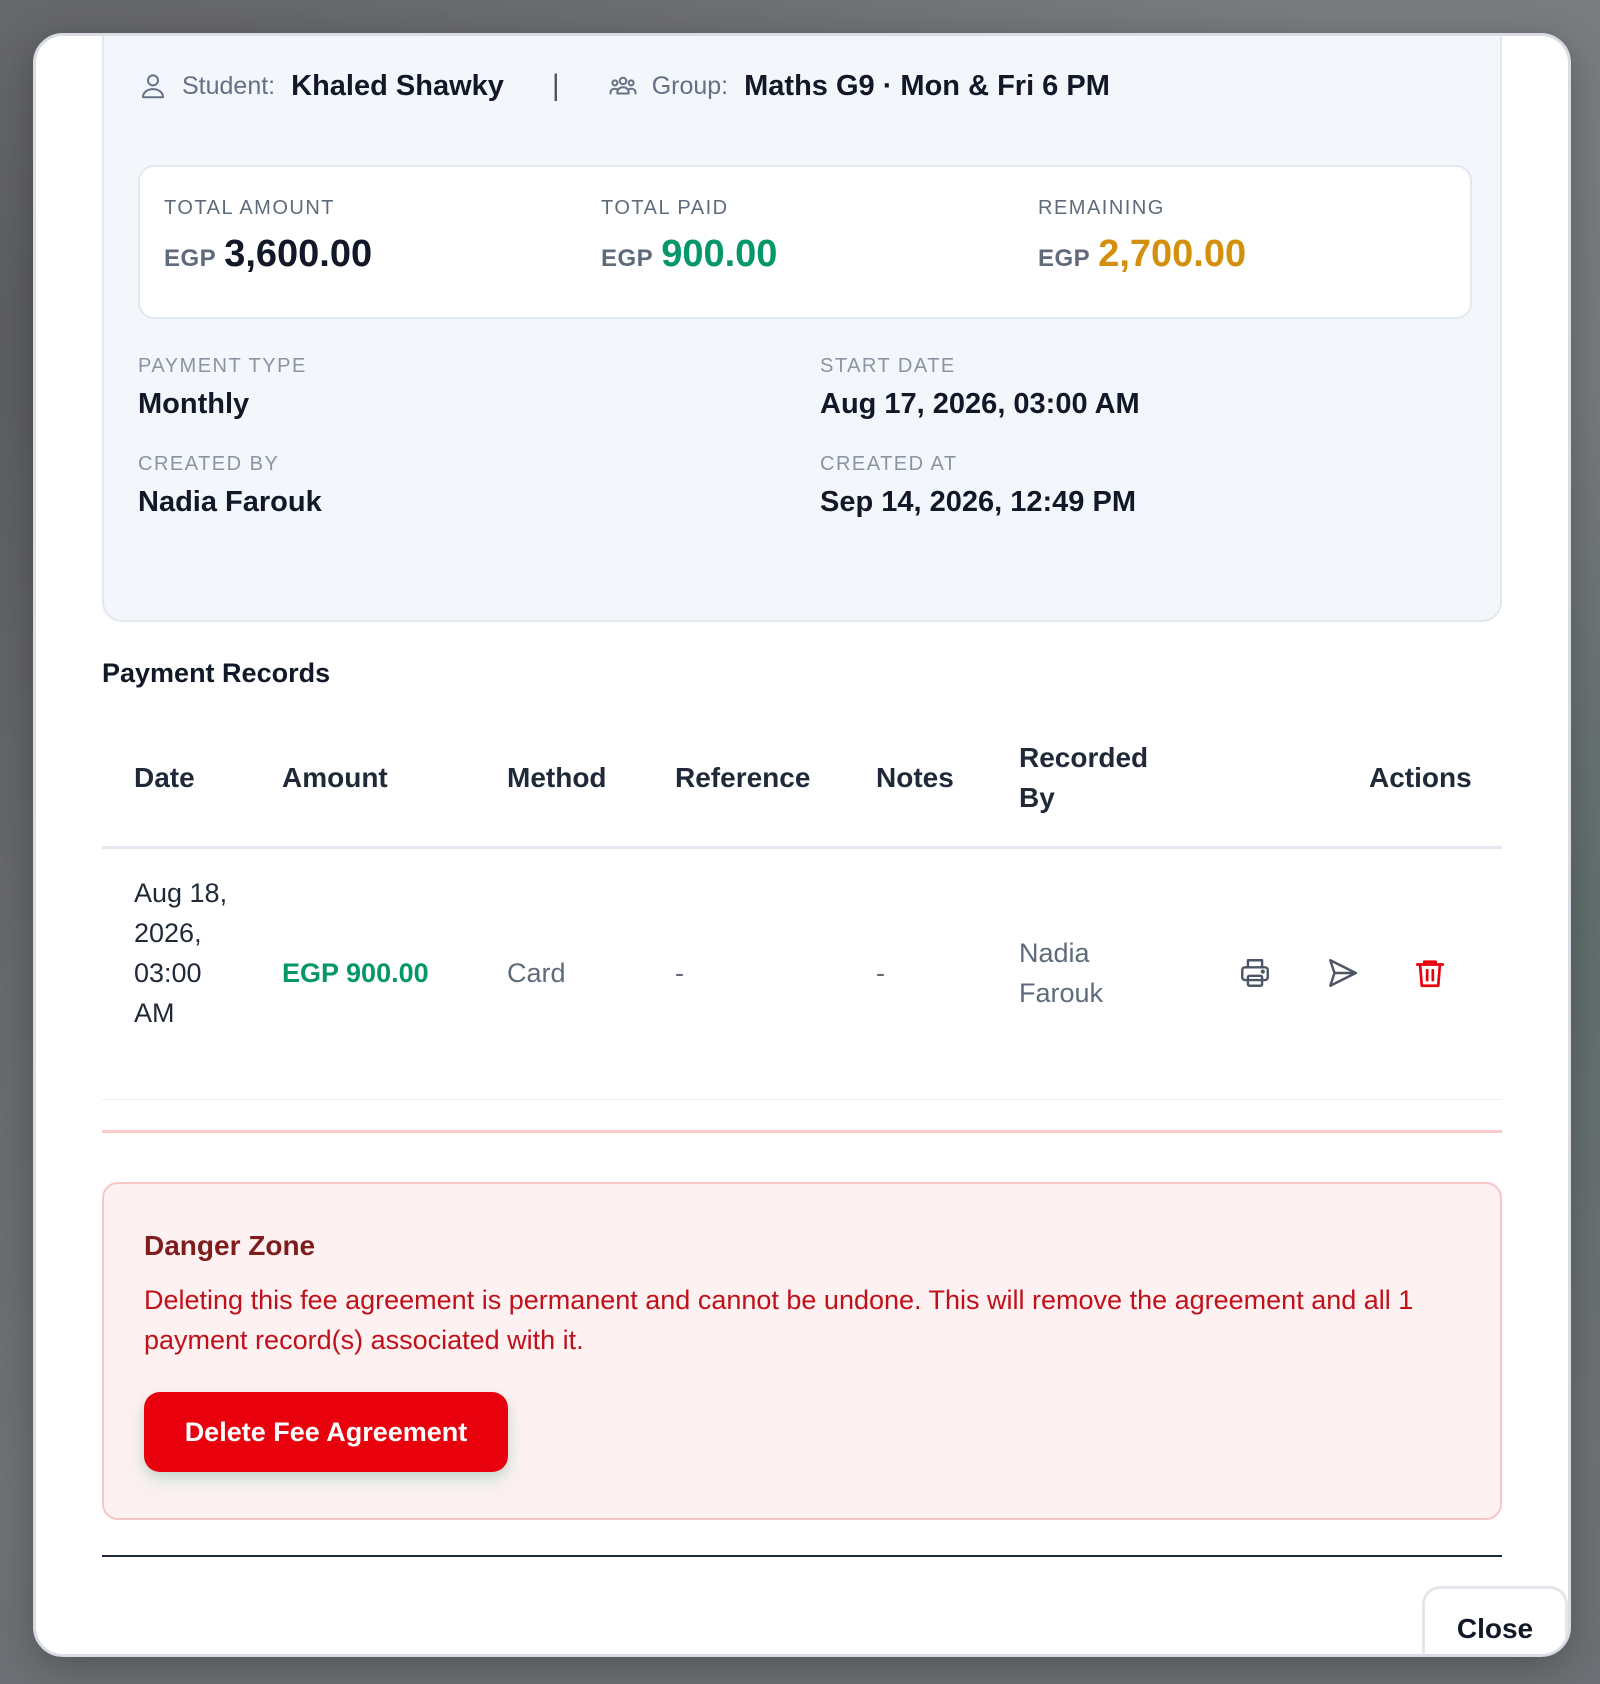  Describe the element at coordinates (719, 254) in the screenshot. I see `total-paid: 900.00` at that location.